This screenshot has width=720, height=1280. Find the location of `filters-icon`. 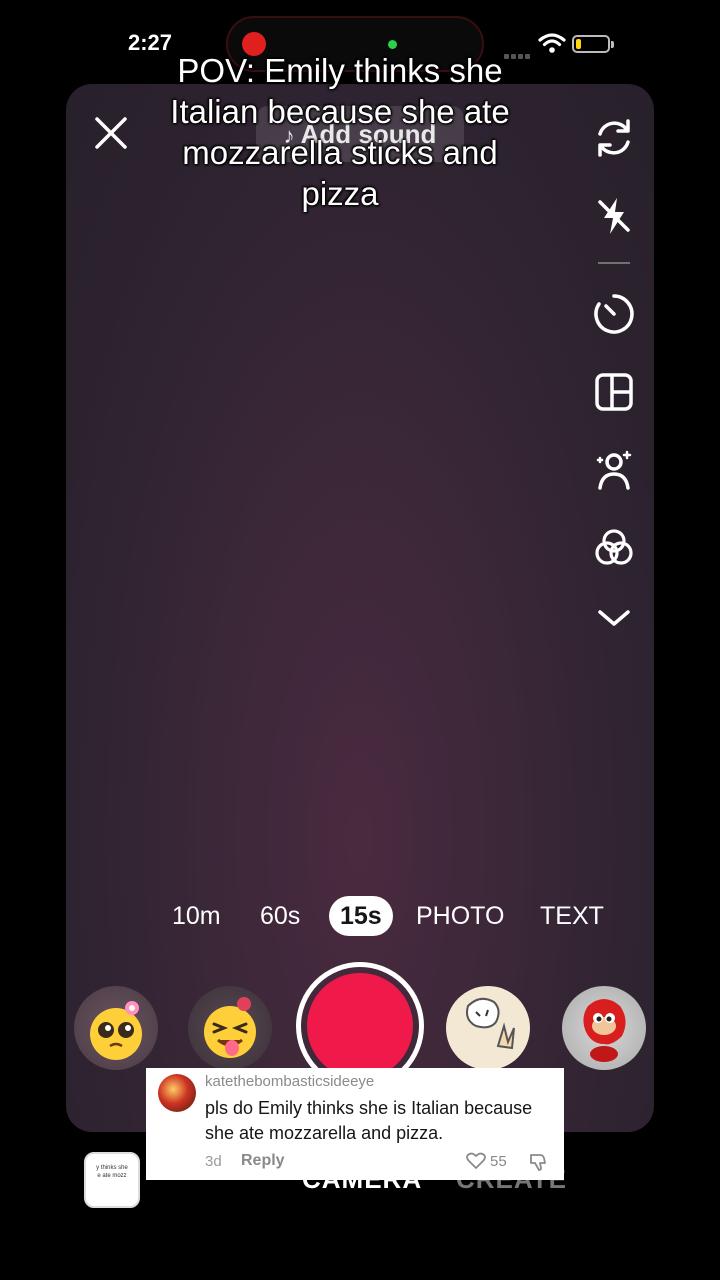

filters-icon is located at coordinates (614, 547).